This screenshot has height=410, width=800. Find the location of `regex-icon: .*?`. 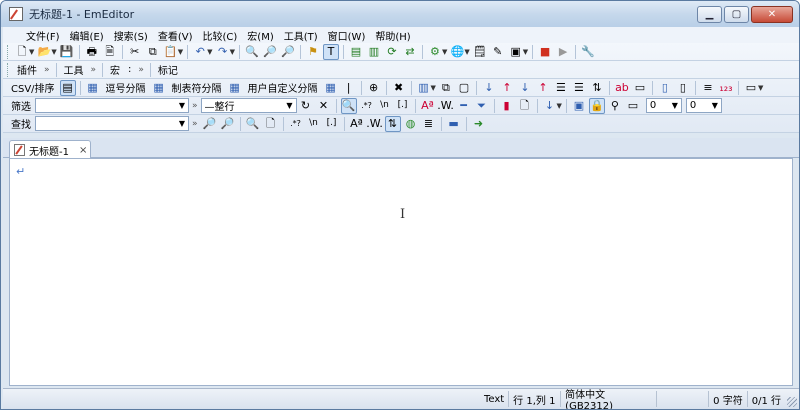

regex-icon: .*? is located at coordinates (296, 124).